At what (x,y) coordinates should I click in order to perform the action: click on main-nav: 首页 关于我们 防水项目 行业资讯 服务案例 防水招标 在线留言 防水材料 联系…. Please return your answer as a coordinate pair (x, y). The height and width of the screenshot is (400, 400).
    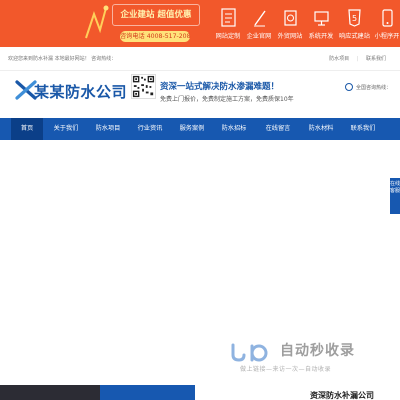
    Looking at the image, I should click on (200, 129).